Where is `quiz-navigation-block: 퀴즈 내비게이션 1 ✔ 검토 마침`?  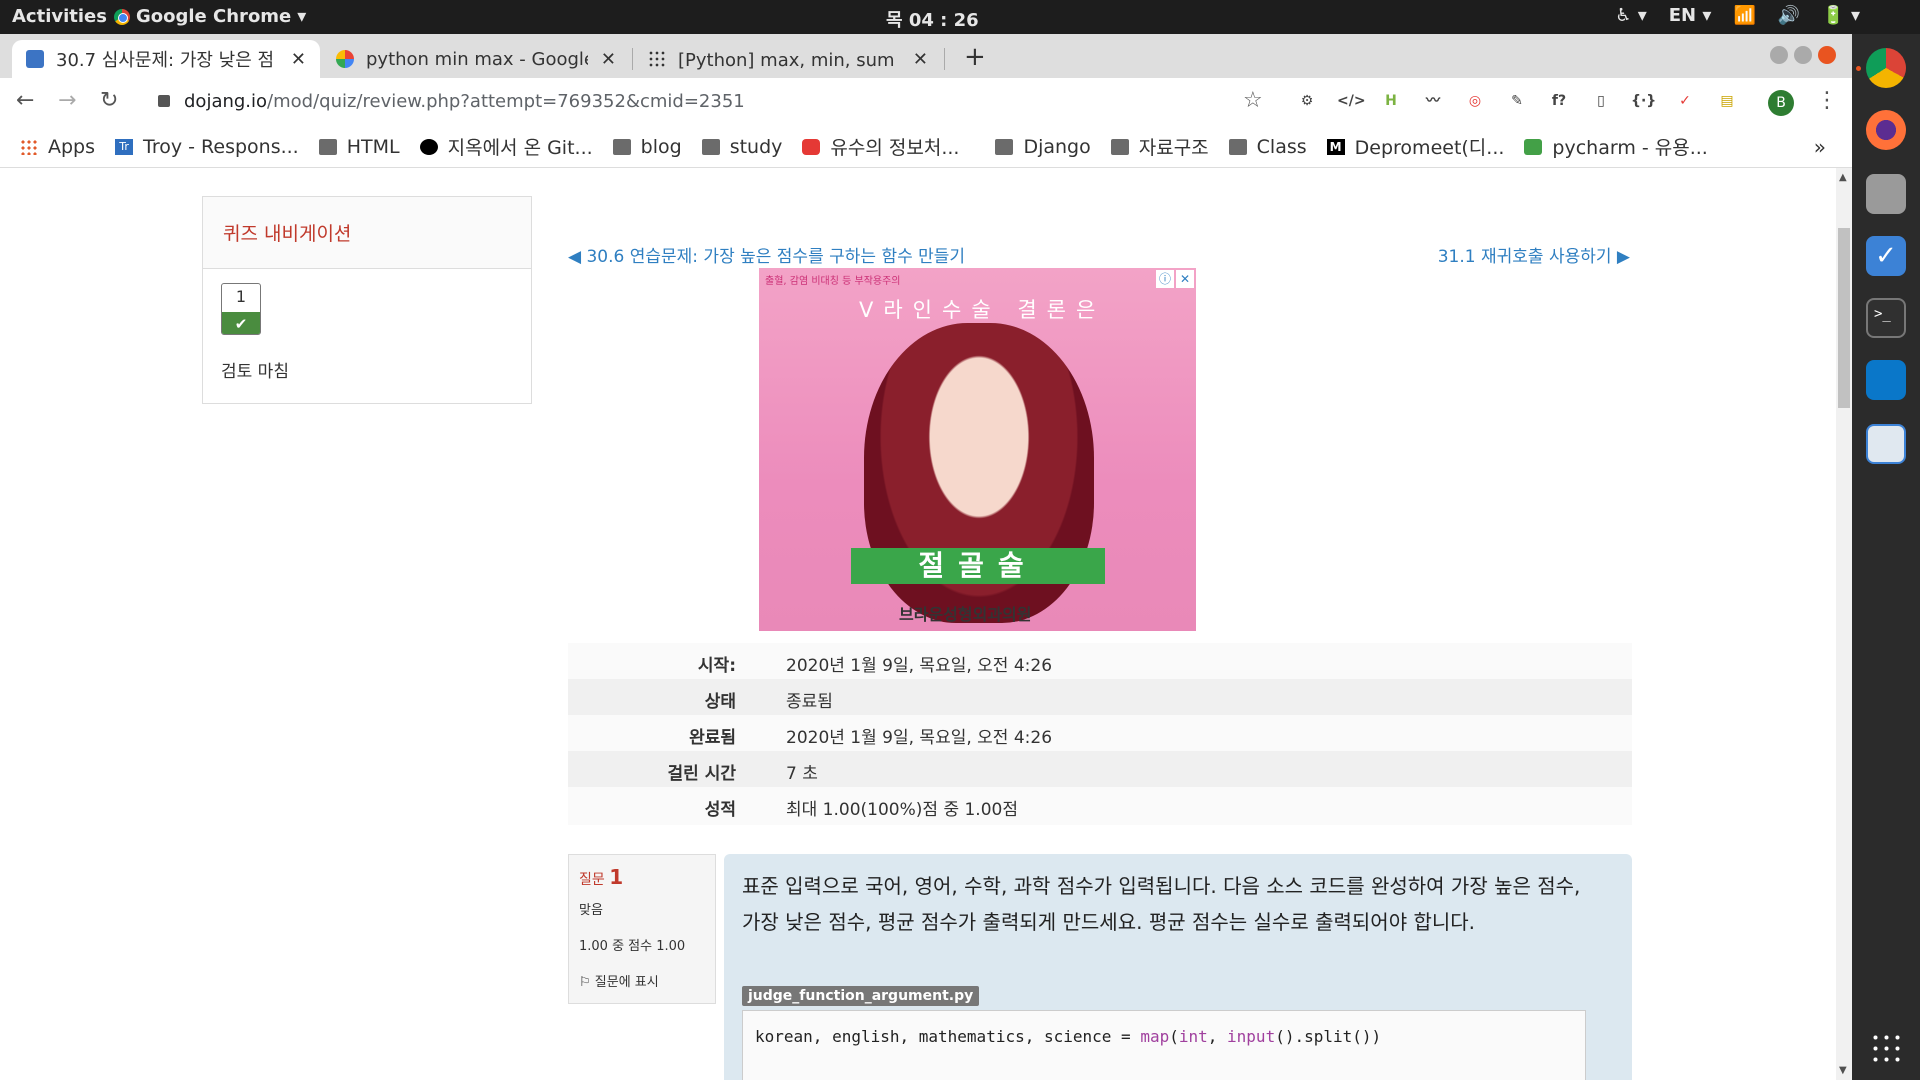
quiz-navigation-block: 퀴즈 내비게이션 1 ✔ 검토 마침 is located at coordinates (367, 300).